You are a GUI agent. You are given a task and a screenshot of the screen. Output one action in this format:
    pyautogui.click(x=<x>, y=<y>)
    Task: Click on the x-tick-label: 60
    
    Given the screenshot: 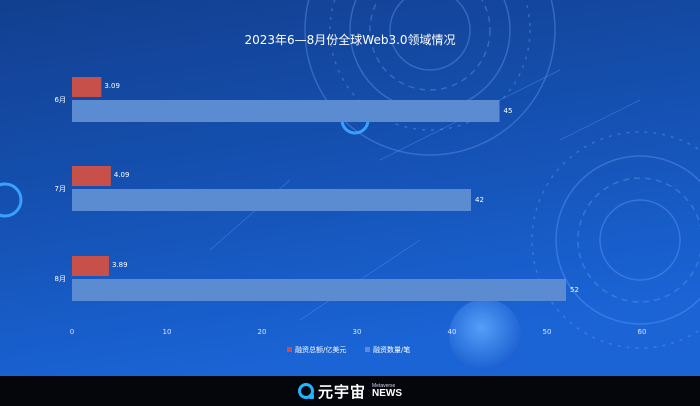 What is the action you would take?
    pyautogui.click(x=642, y=332)
    